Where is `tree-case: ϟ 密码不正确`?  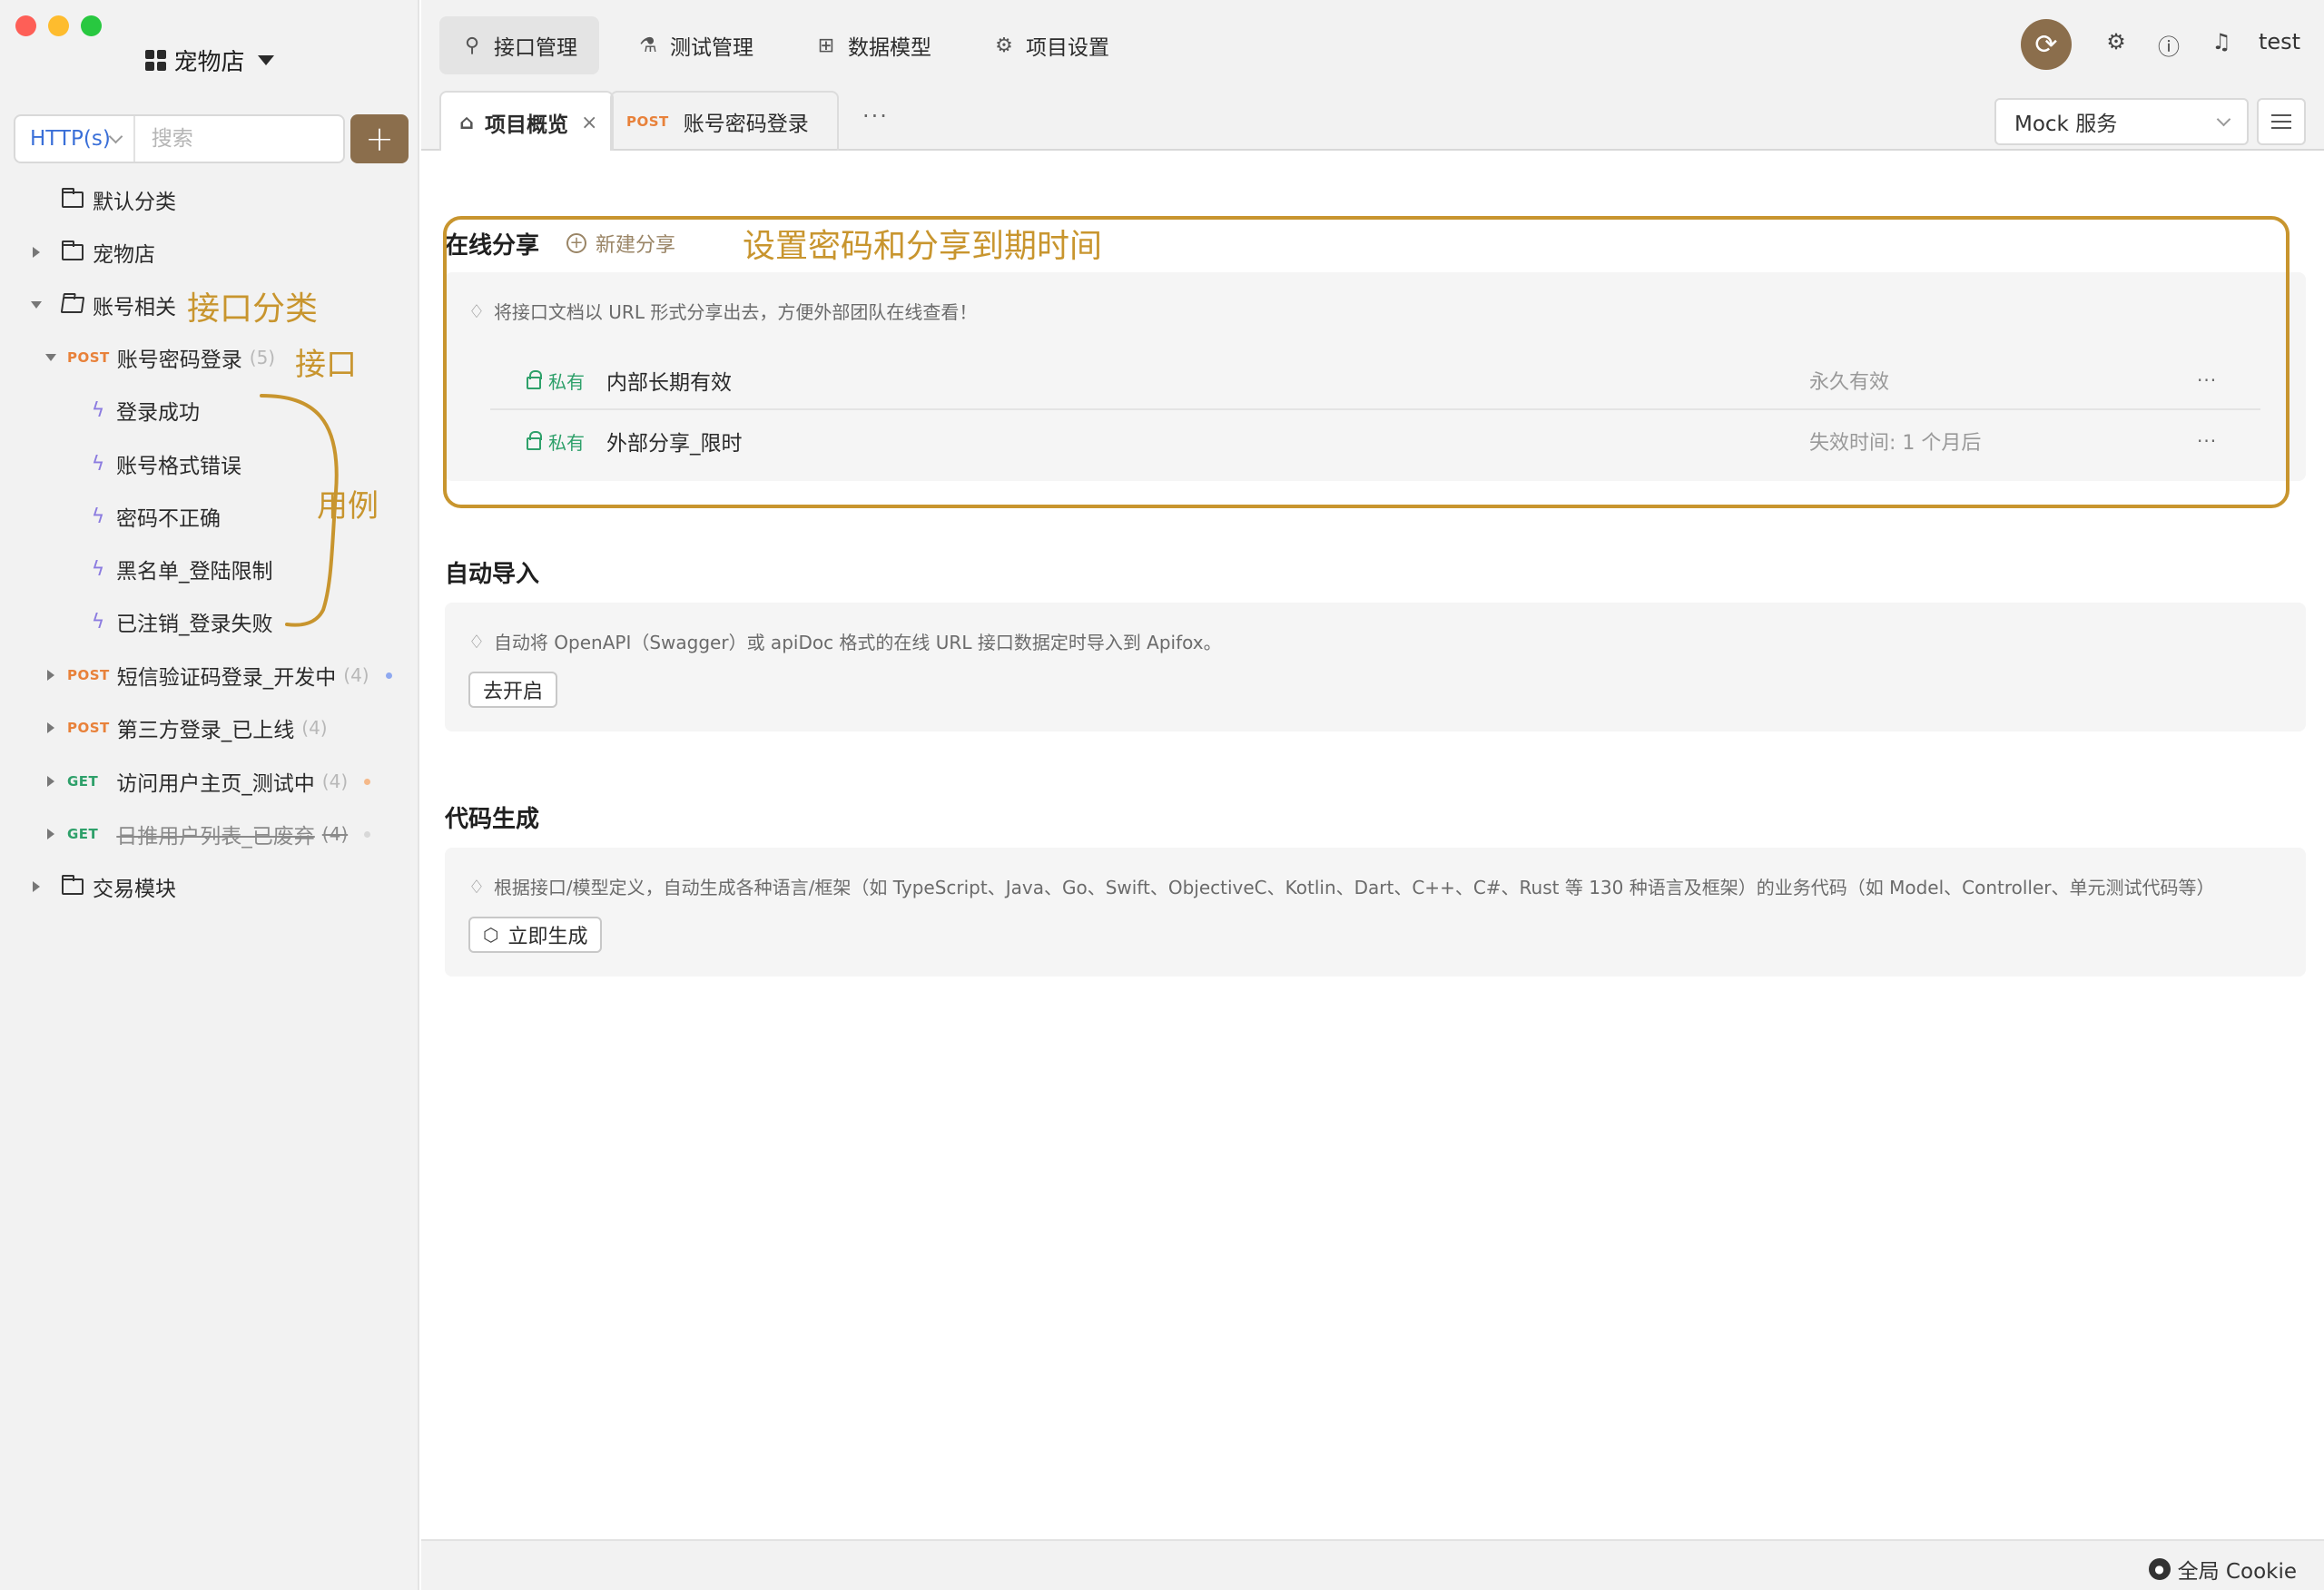 tree-case: ϟ 密码不正确 is located at coordinates (156, 516).